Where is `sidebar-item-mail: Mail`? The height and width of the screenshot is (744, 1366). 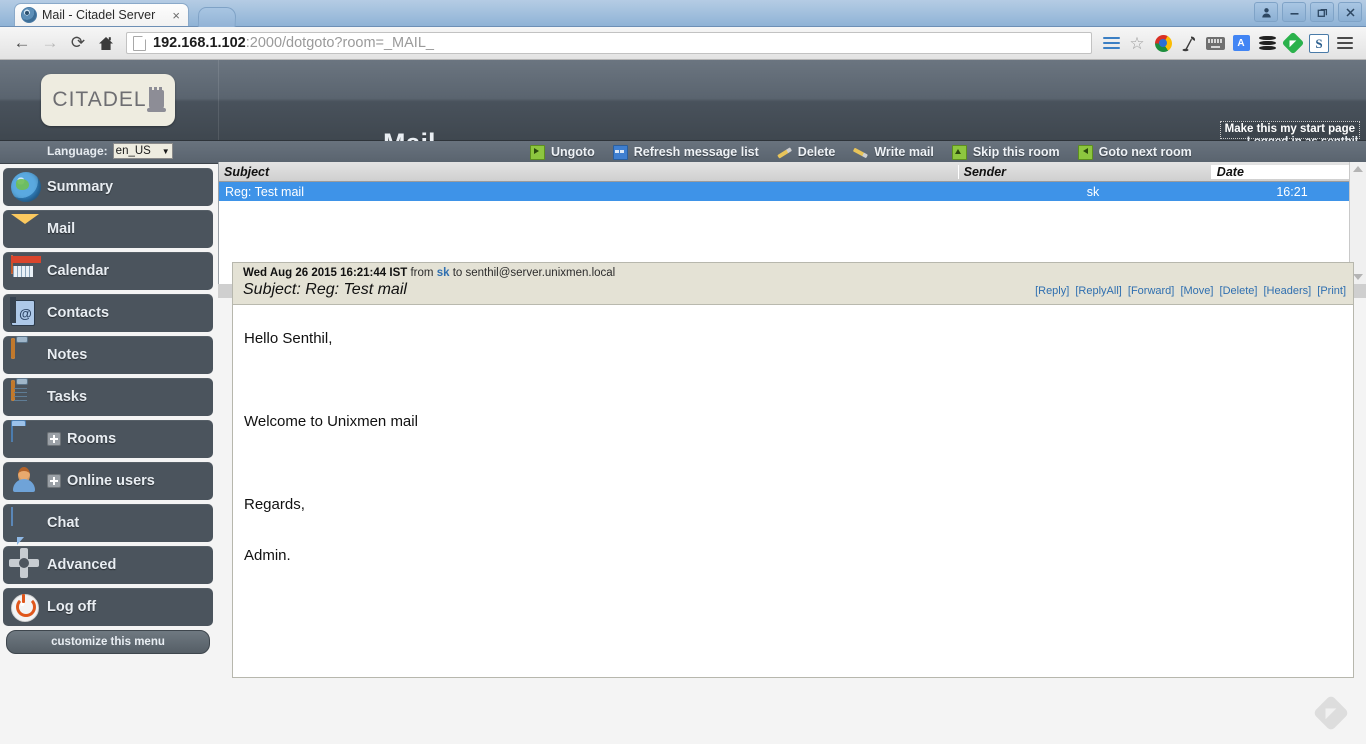 sidebar-item-mail: Mail is located at coordinates (108, 229).